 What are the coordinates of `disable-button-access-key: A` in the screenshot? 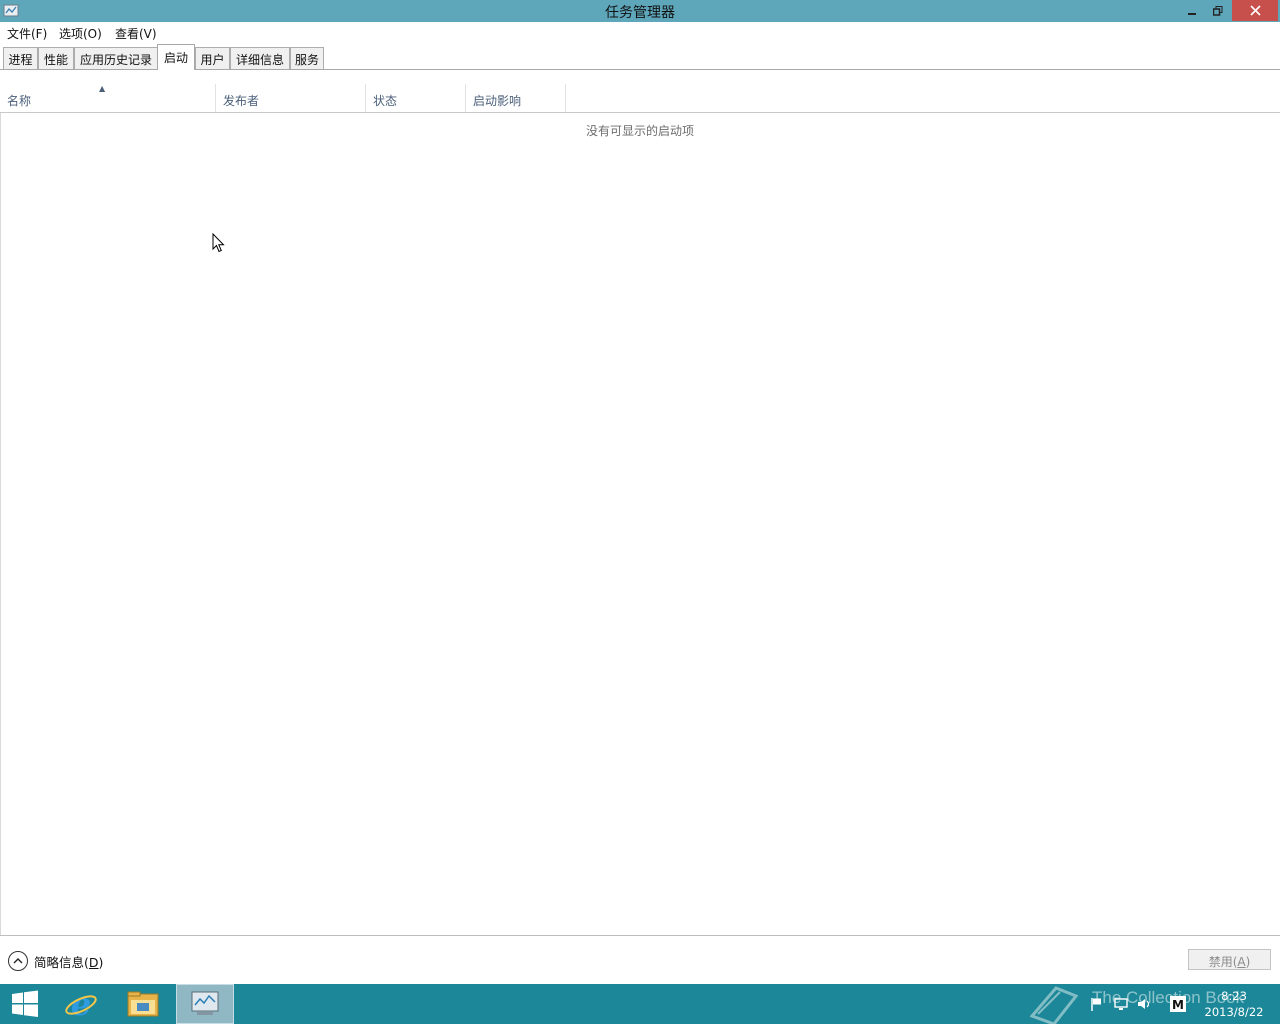 It's located at (1241, 962).